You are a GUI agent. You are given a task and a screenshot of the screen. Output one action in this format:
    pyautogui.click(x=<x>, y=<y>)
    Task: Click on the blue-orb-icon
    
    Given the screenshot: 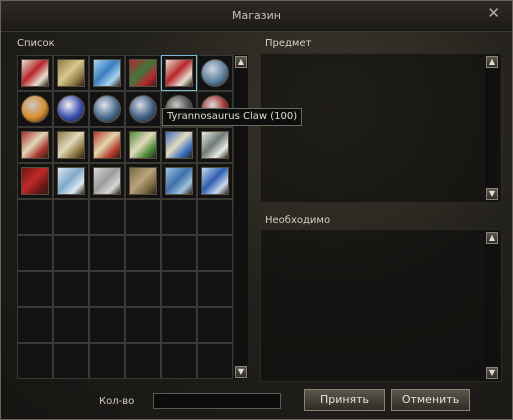 What is the action you would take?
    pyautogui.click(x=71, y=109)
    